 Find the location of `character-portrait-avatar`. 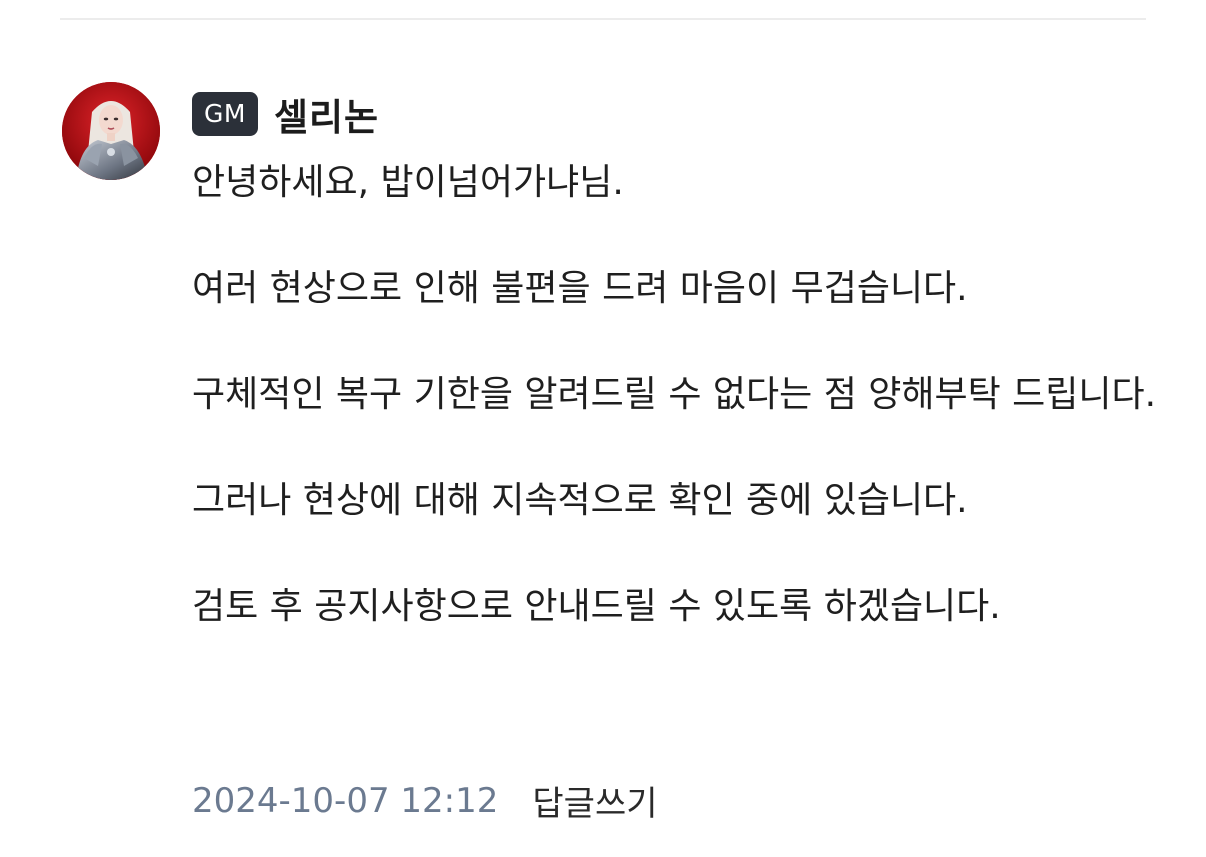

character-portrait-avatar is located at coordinates (111, 131).